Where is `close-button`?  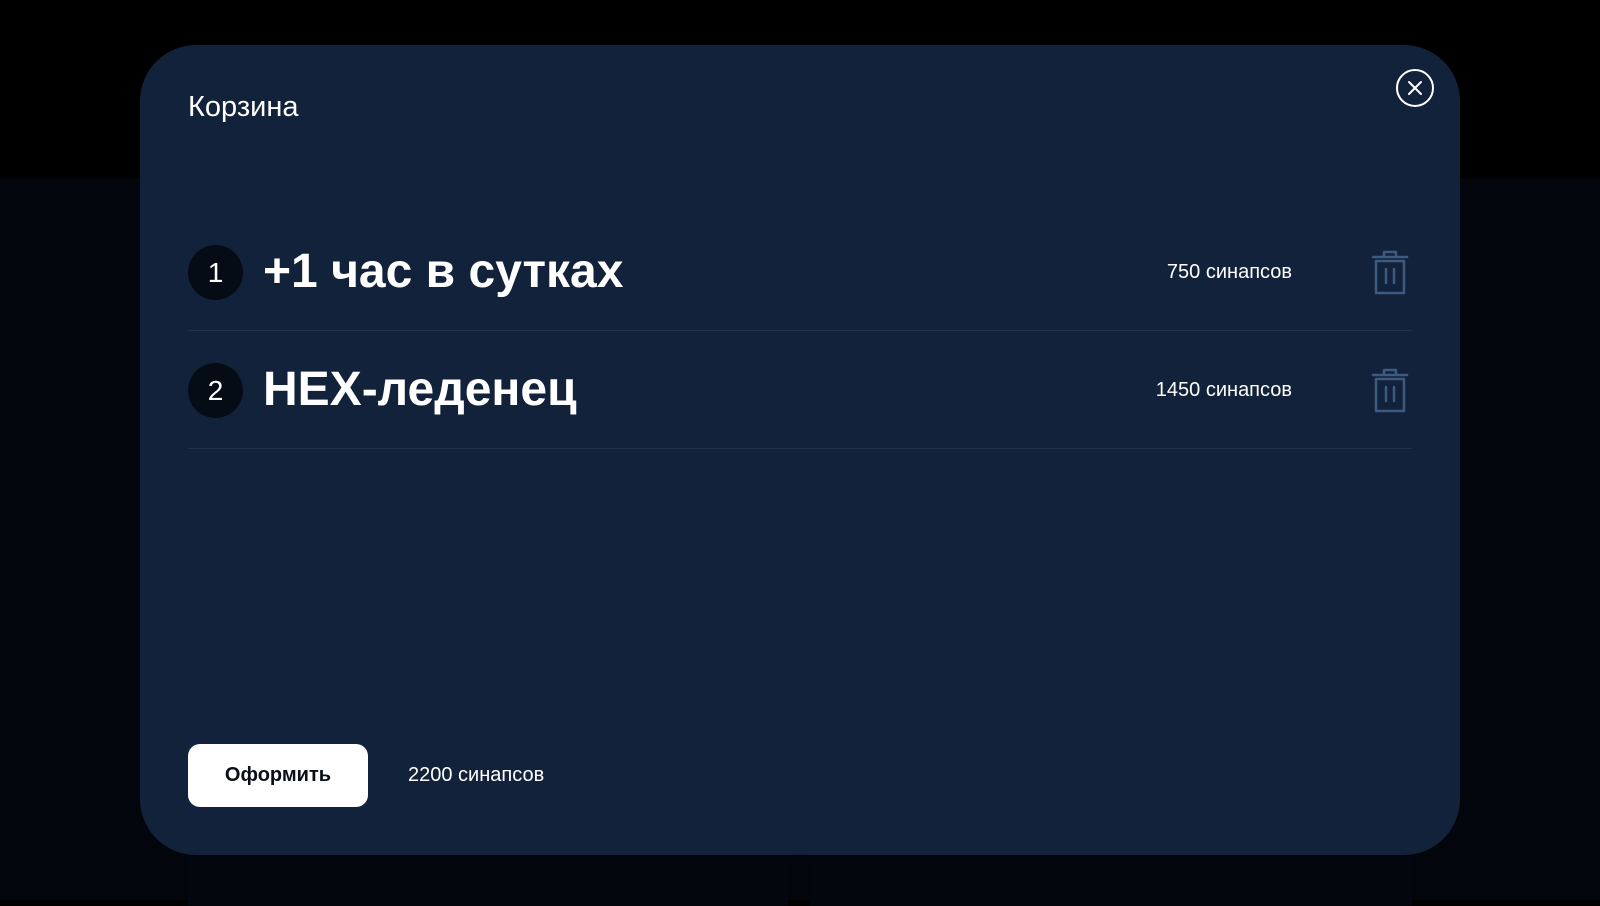 close-button is located at coordinates (1415, 88).